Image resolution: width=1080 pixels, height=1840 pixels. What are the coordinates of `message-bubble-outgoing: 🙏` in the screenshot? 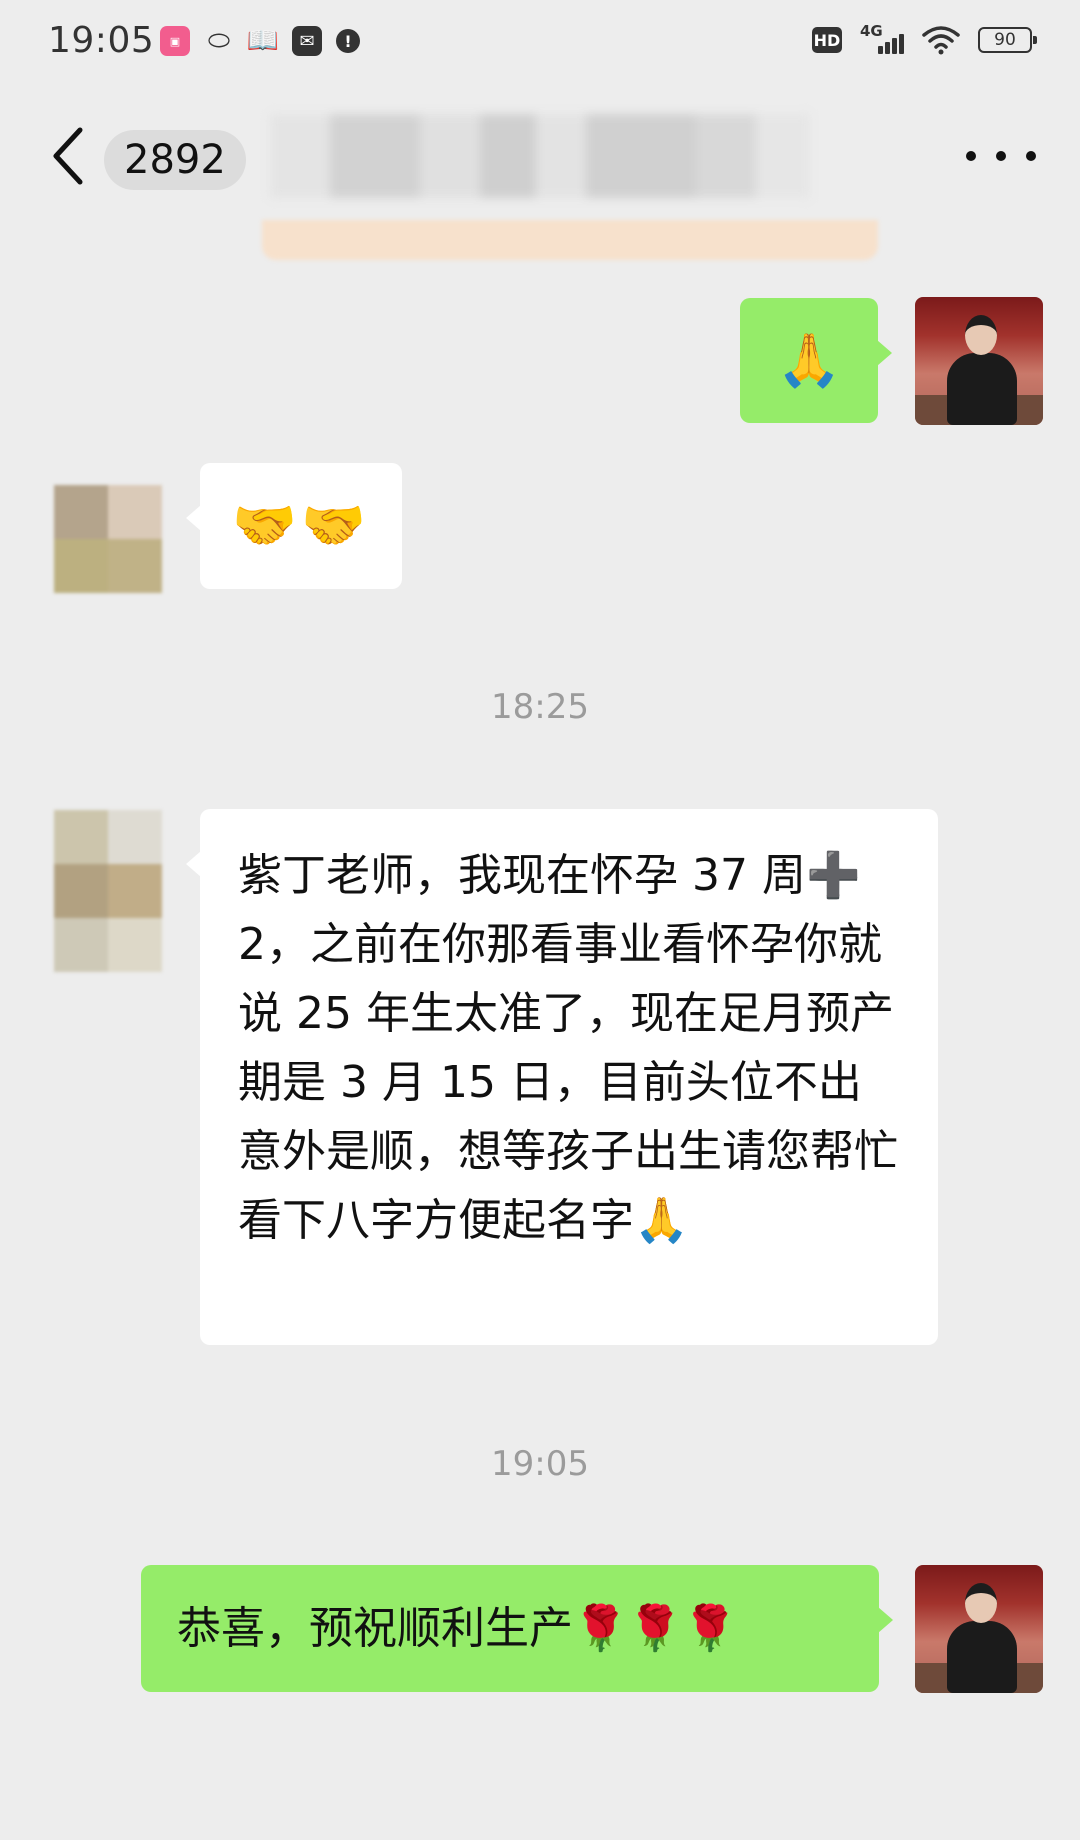 It's located at (816, 360).